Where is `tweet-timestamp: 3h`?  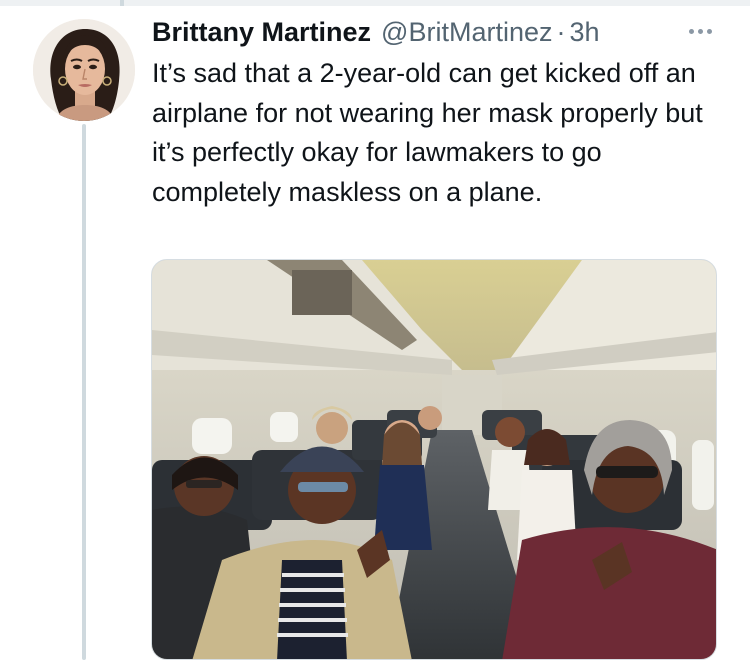
tweet-timestamp: 3h is located at coordinates (585, 32).